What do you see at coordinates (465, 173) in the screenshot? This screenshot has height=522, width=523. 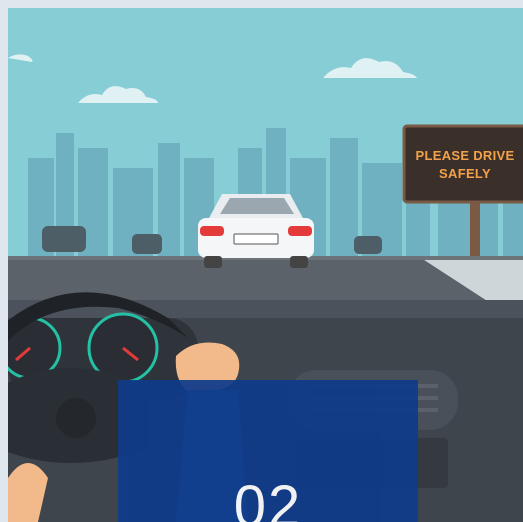 I see `sign-text-line2: SAFELY` at bounding box center [465, 173].